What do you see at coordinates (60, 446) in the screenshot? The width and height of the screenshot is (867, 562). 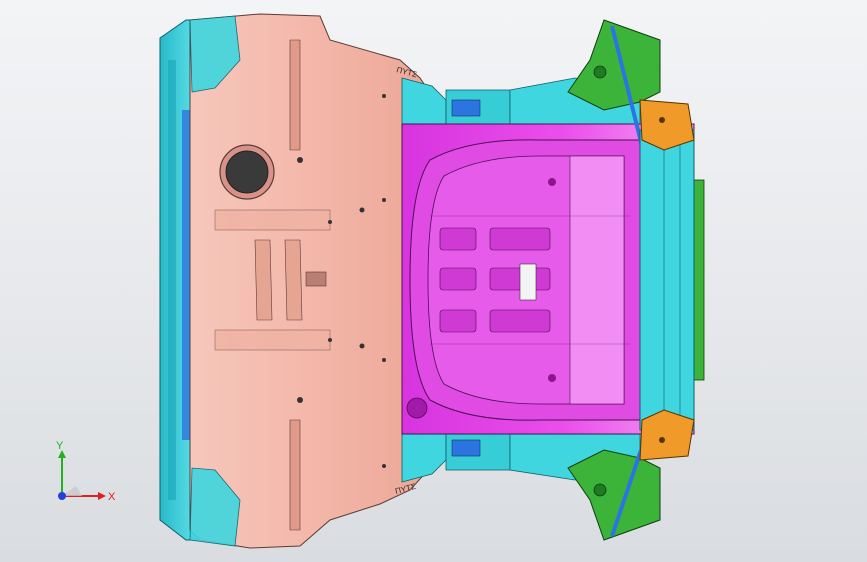 I see `y-axis-label: Y` at bounding box center [60, 446].